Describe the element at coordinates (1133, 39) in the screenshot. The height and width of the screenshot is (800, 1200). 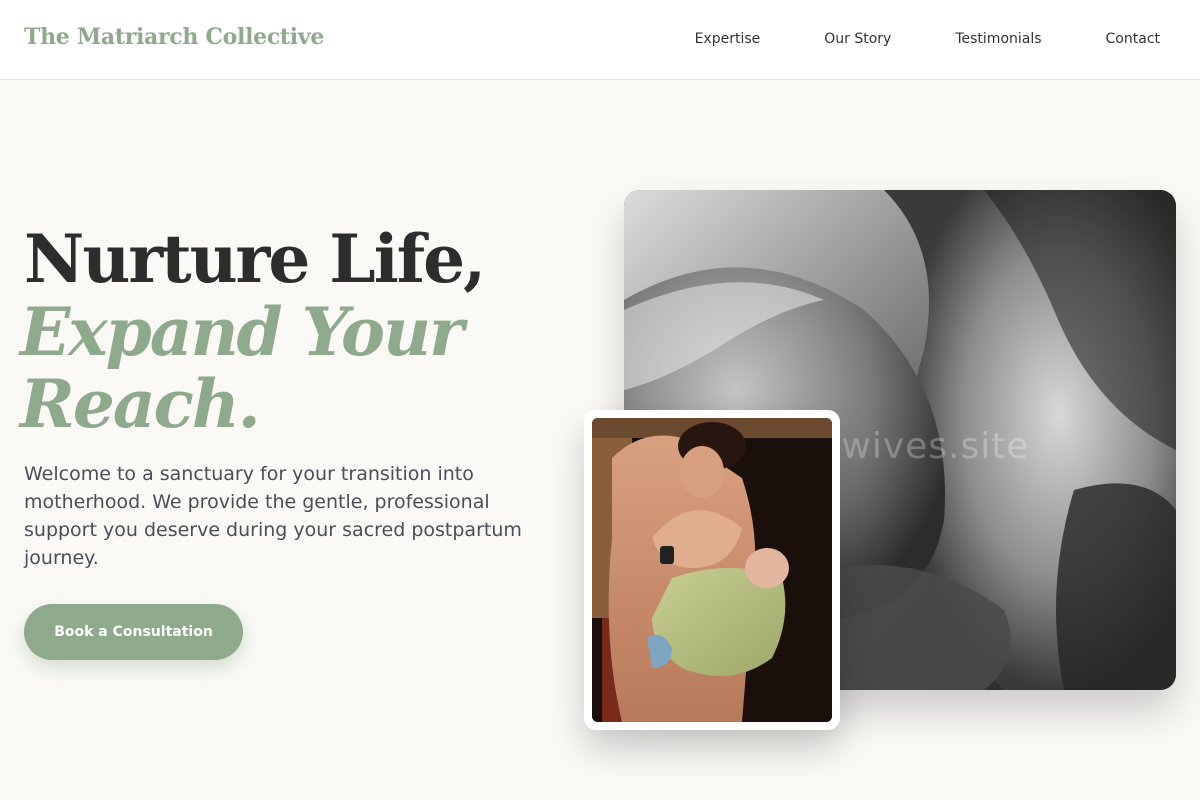
I see `nav-link-contact: Contact` at that location.